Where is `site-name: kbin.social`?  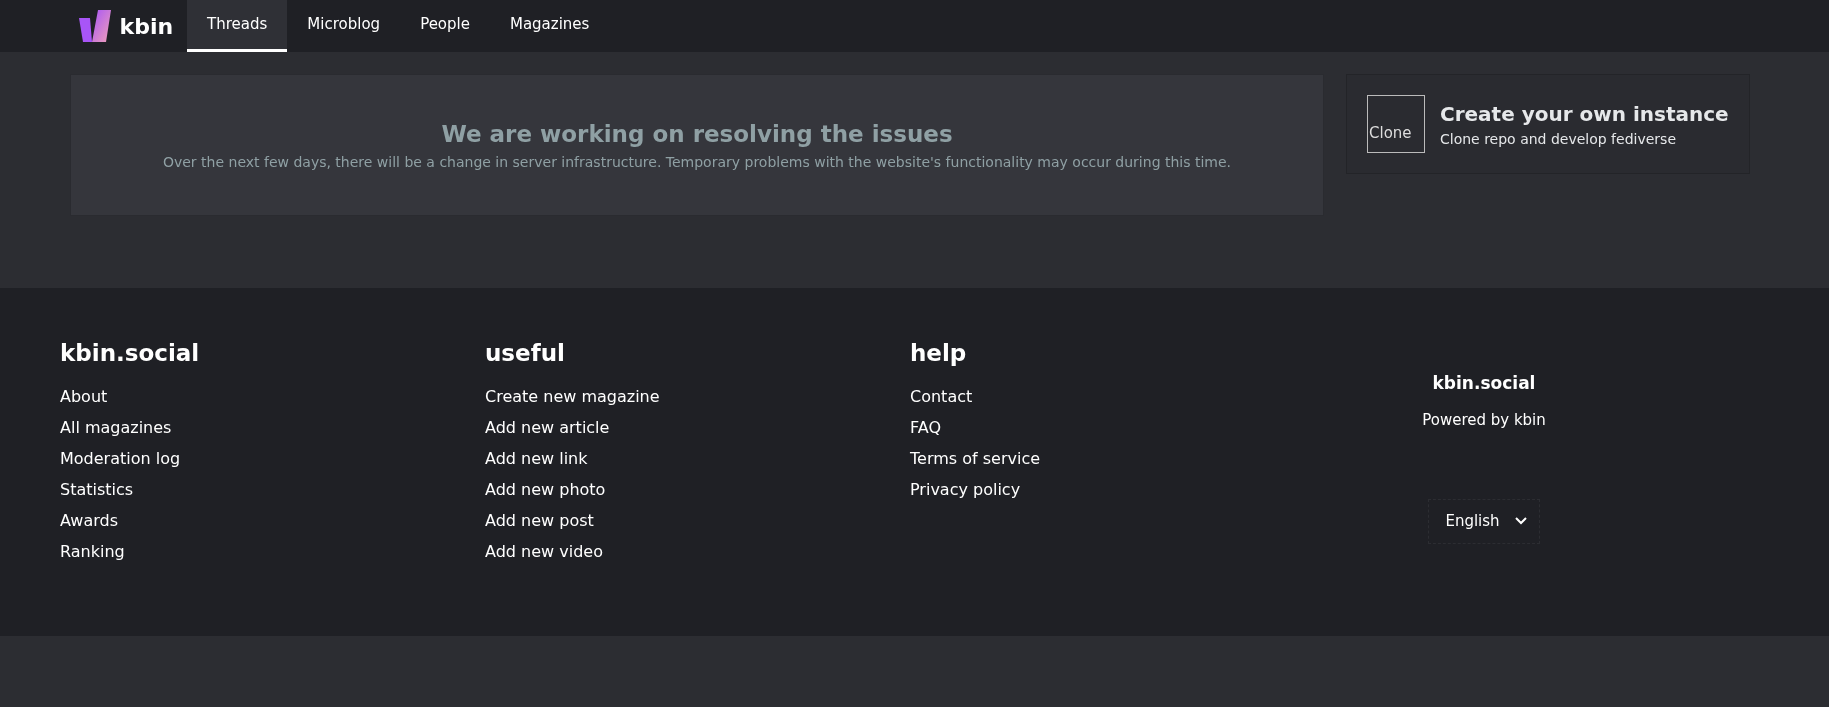
site-name: kbin.social is located at coordinates (1484, 383).